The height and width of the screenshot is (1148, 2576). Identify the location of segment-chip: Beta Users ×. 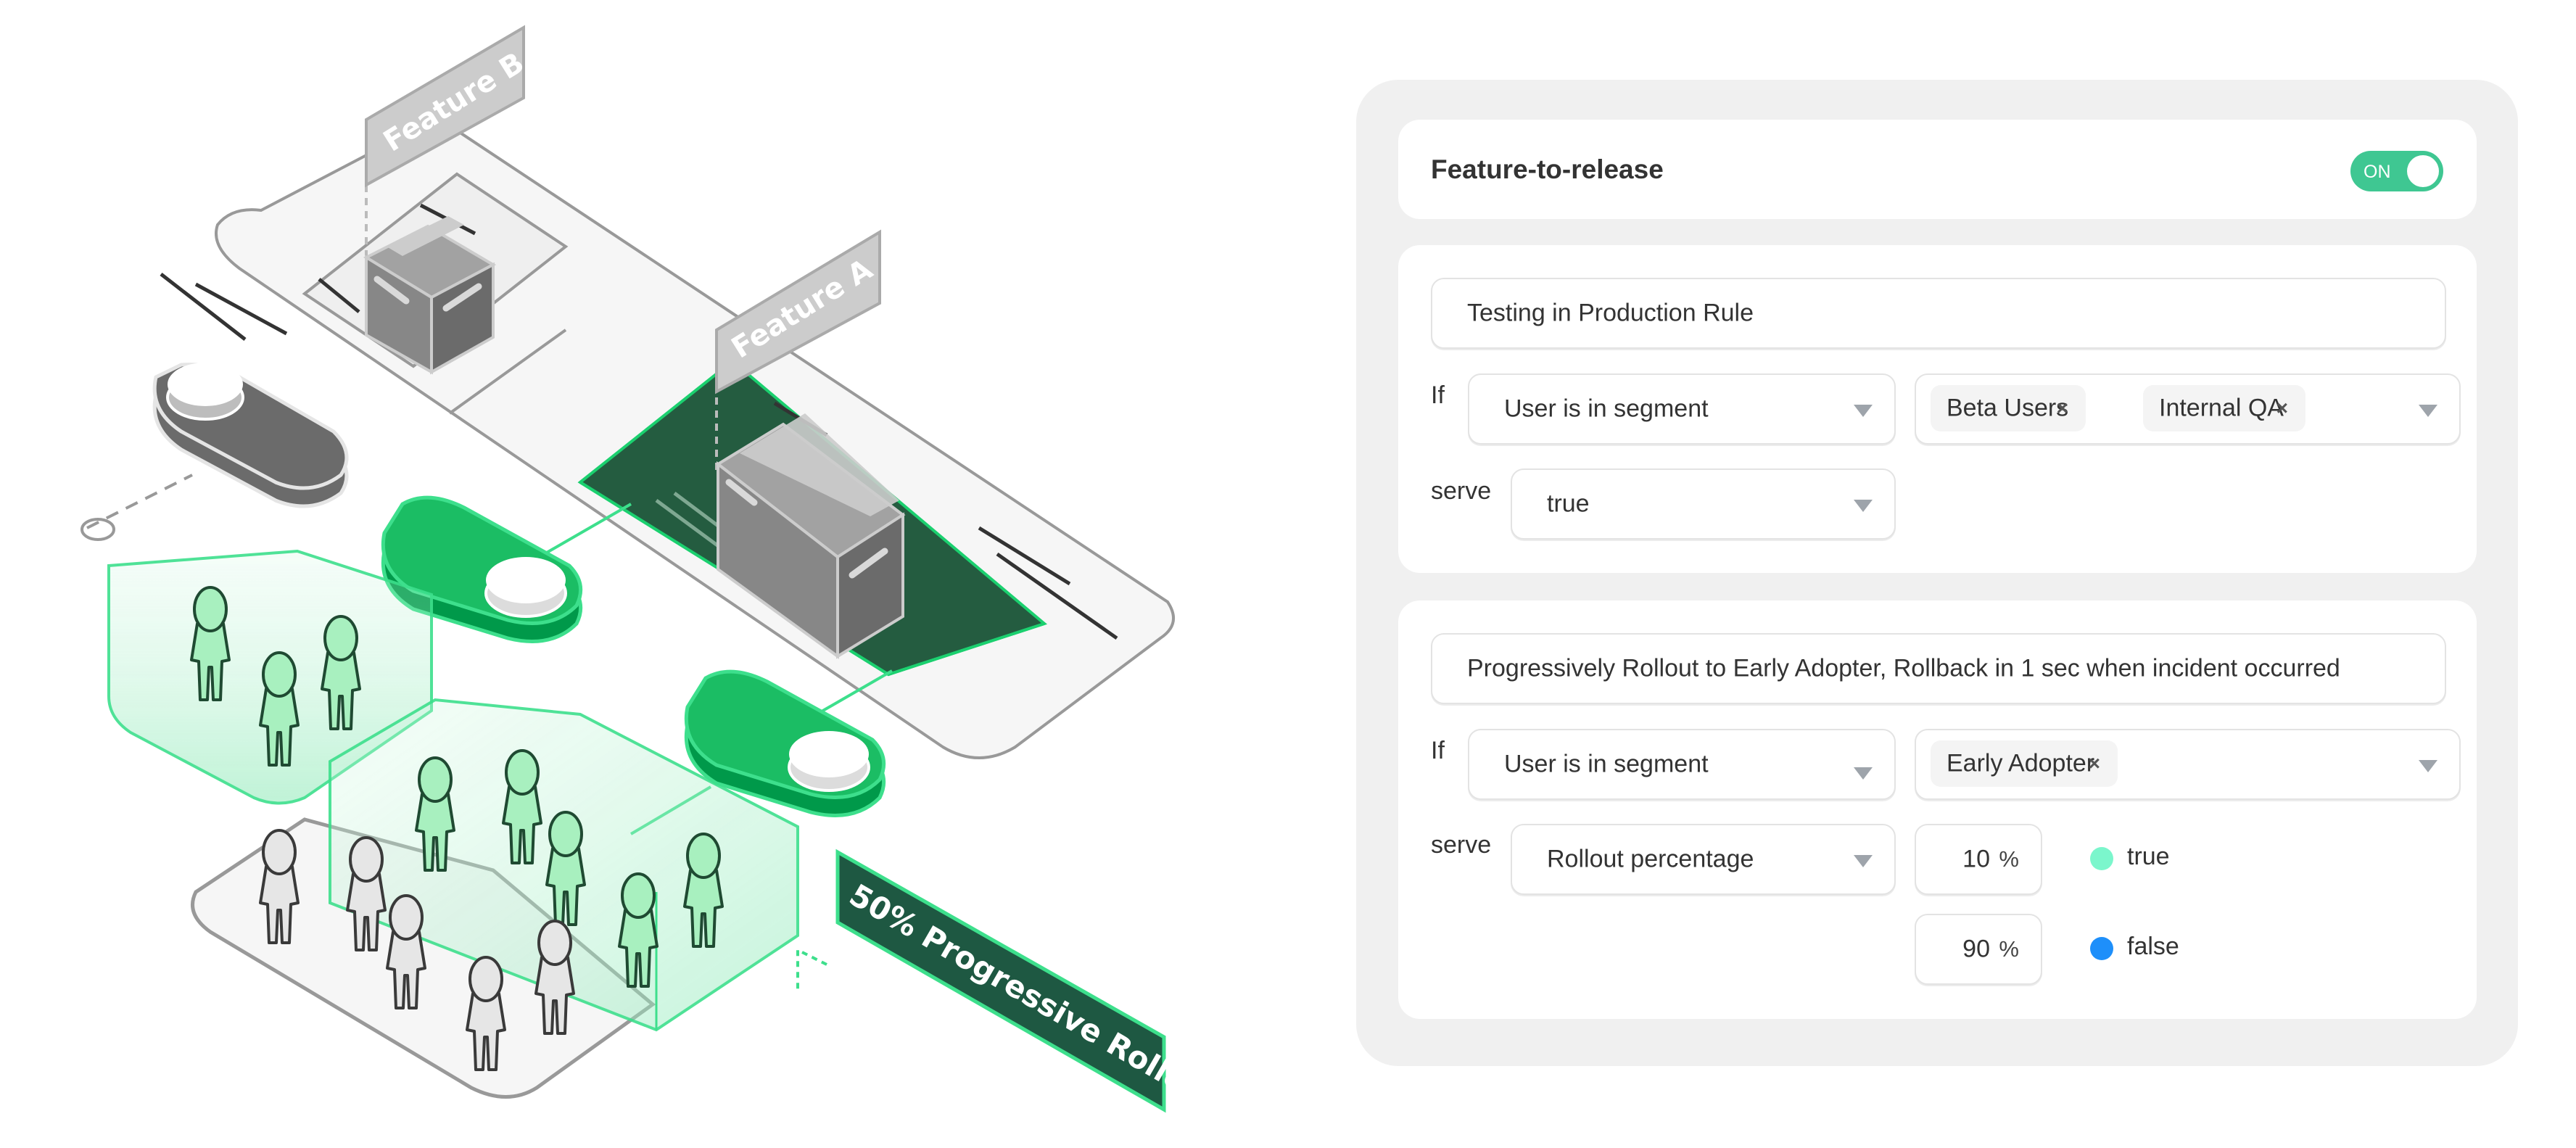
(2008, 408).